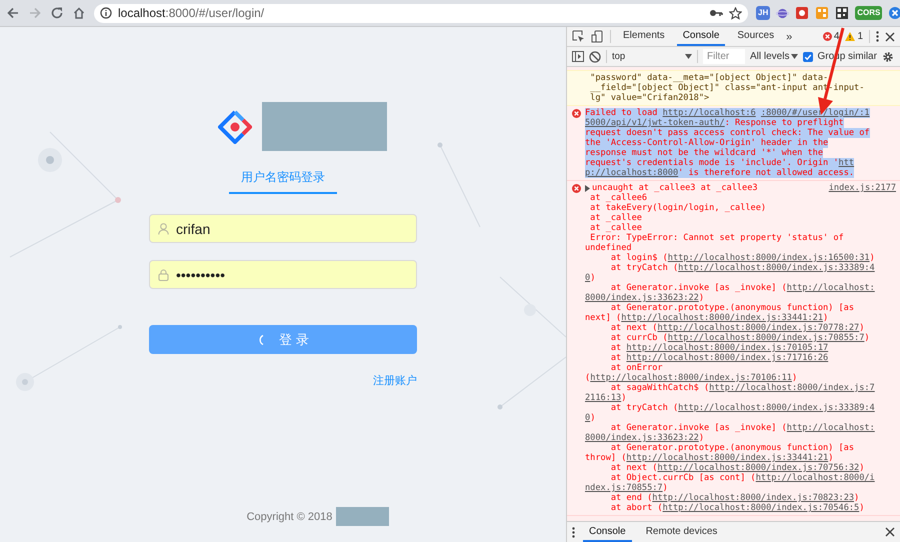 This screenshot has height=542, width=900. I want to click on console-text: at login$ (http://localhost:8000/index.js:16500:31), so click(742, 258).